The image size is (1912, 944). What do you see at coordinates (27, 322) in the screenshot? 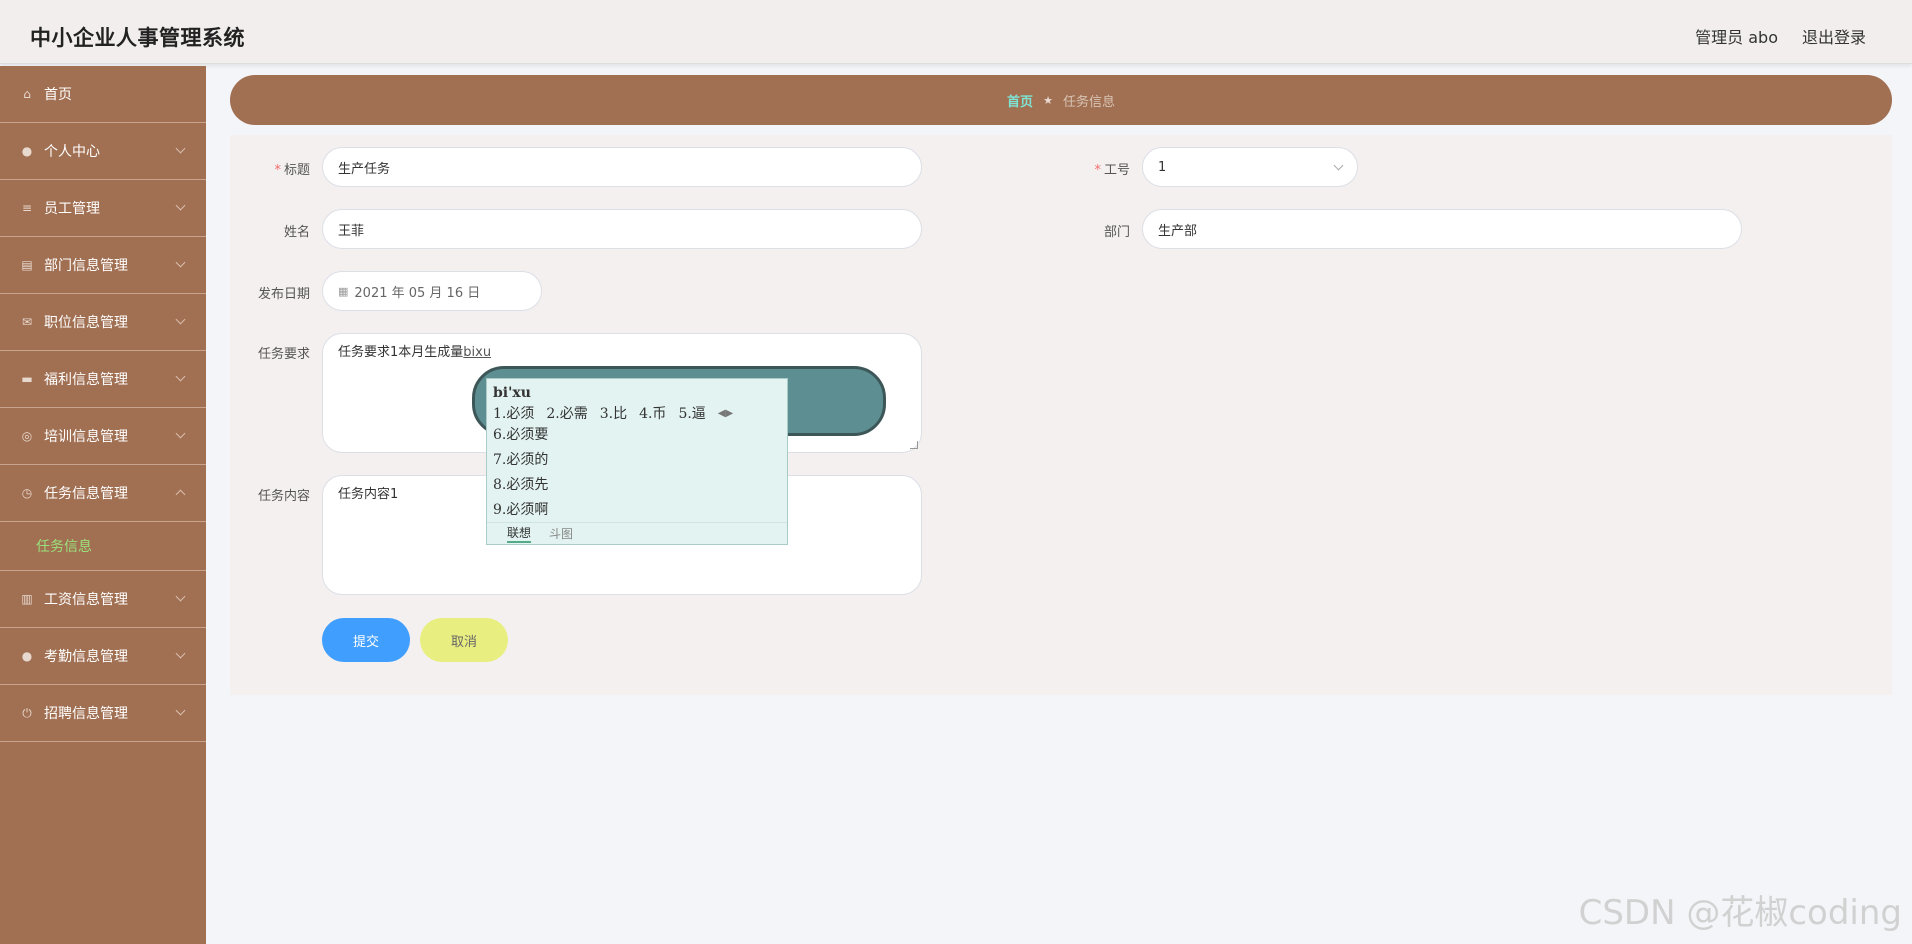
I see `mail-icon: ✉` at bounding box center [27, 322].